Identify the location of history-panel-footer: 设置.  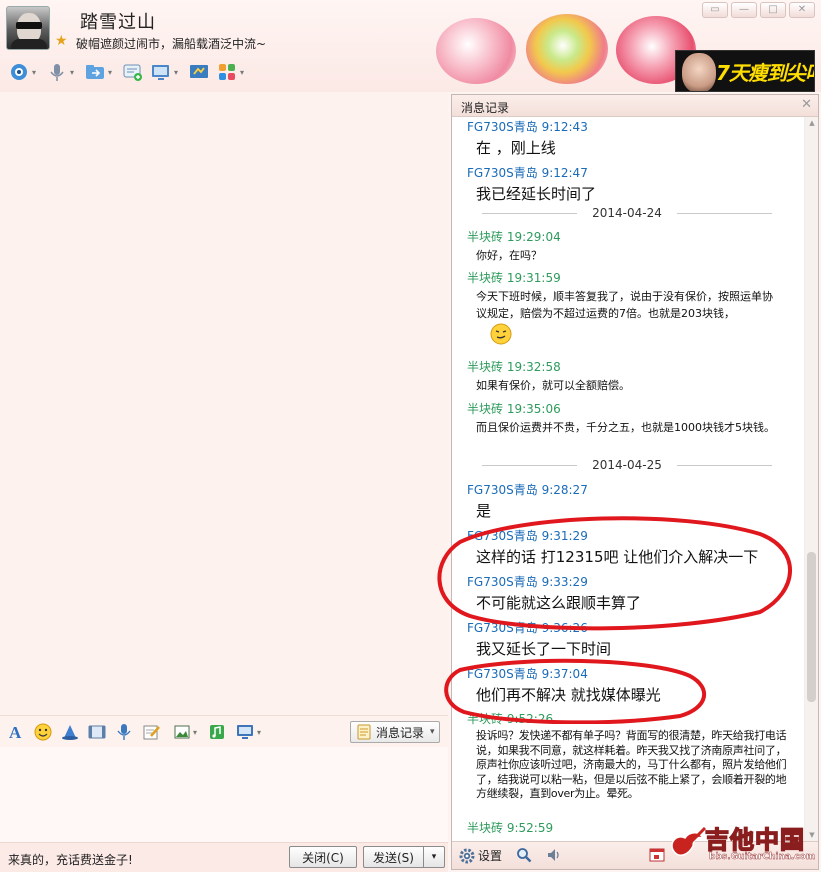
(635, 855).